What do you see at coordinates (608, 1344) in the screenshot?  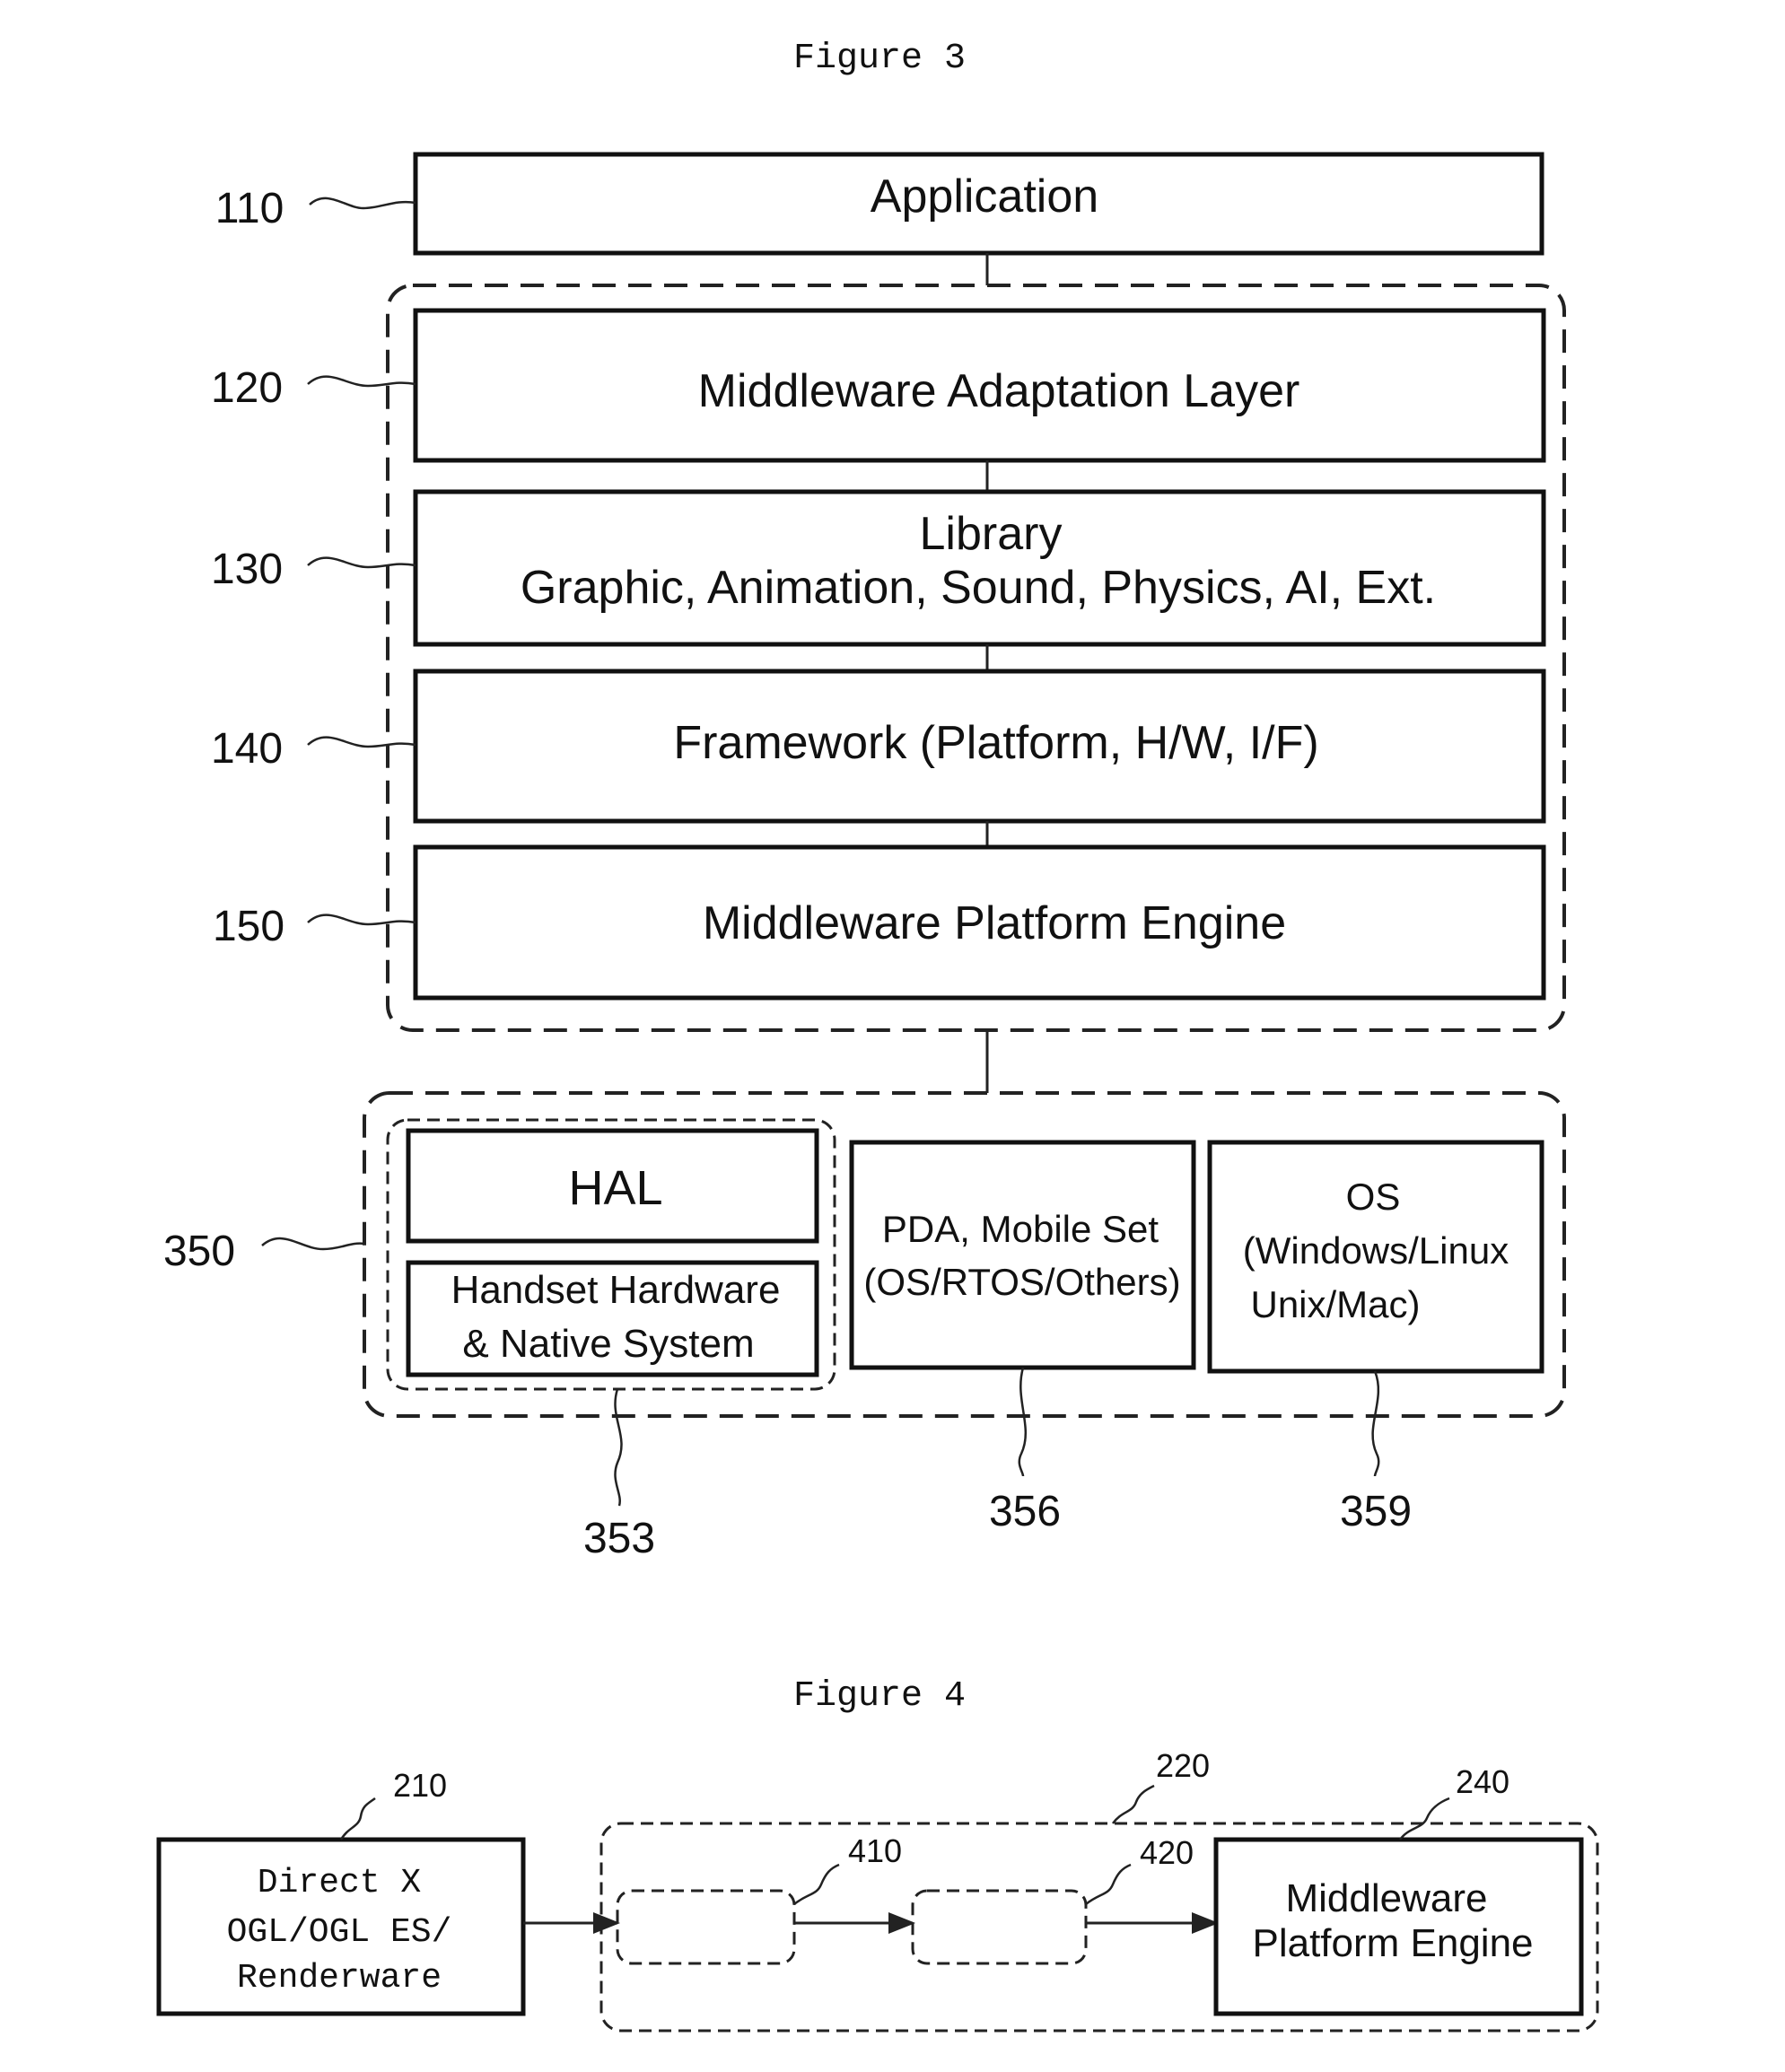 I see `handset-line2: & Native System` at bounding box center [608, 1344].